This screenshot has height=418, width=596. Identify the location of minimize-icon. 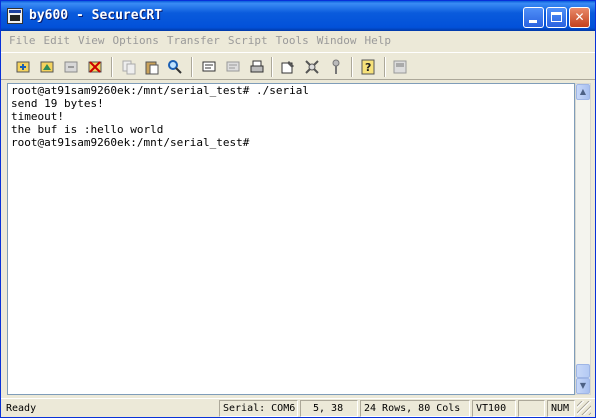
(533, 21).